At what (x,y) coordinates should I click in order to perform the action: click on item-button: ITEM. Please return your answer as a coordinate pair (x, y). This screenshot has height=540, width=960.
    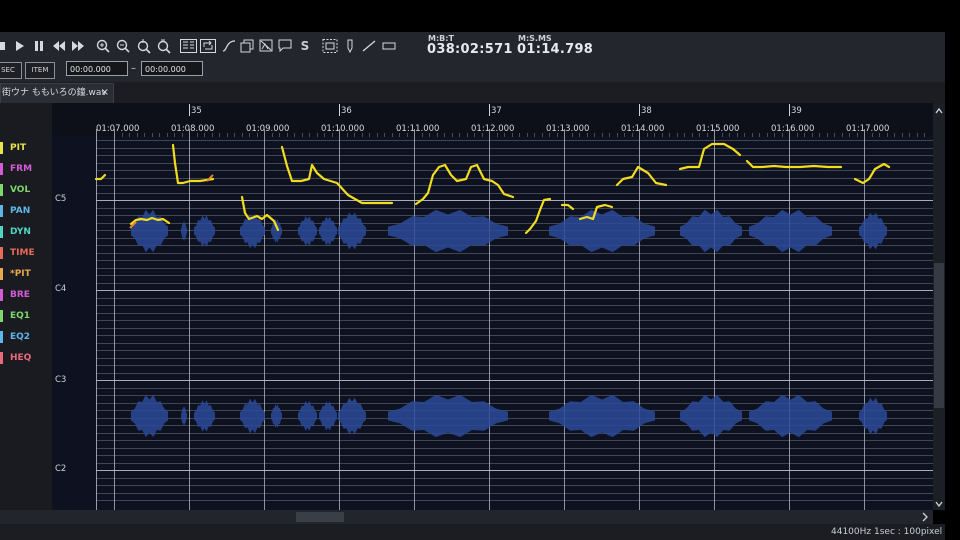
    Looking at the image, I should click on (40, 70).